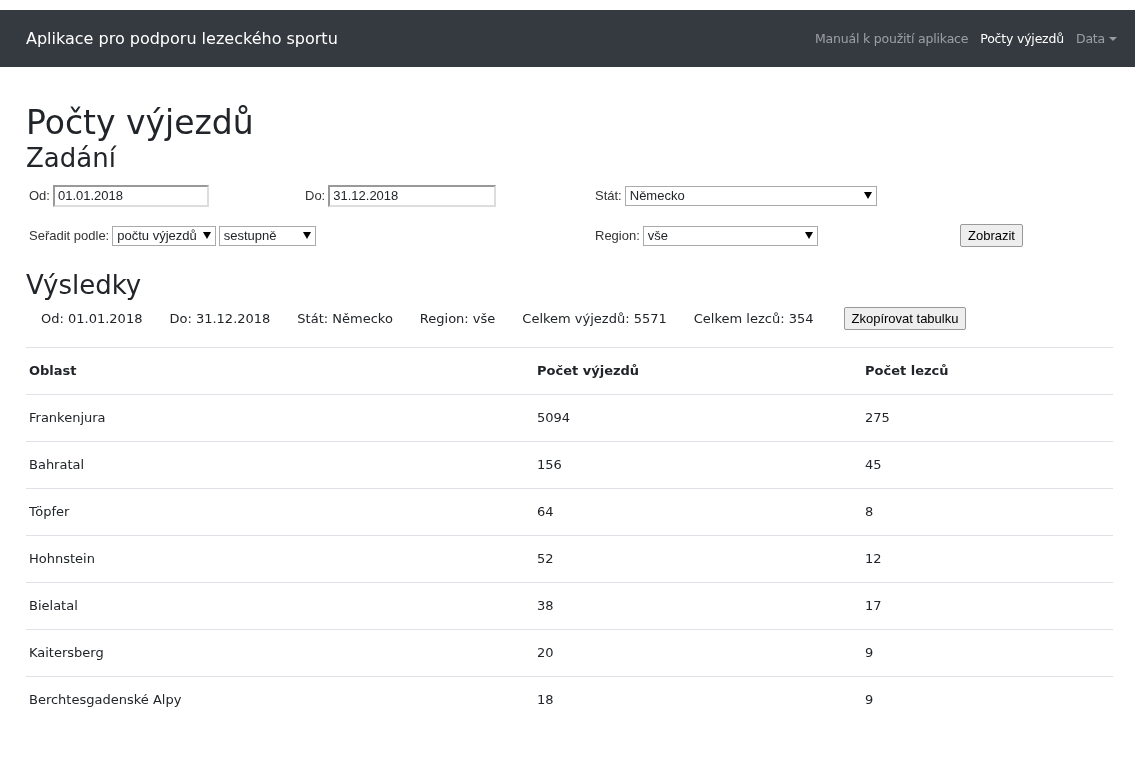 This screenshot has height=776, width=1135. I want to click on table-cell: 17, so click(873, 606).